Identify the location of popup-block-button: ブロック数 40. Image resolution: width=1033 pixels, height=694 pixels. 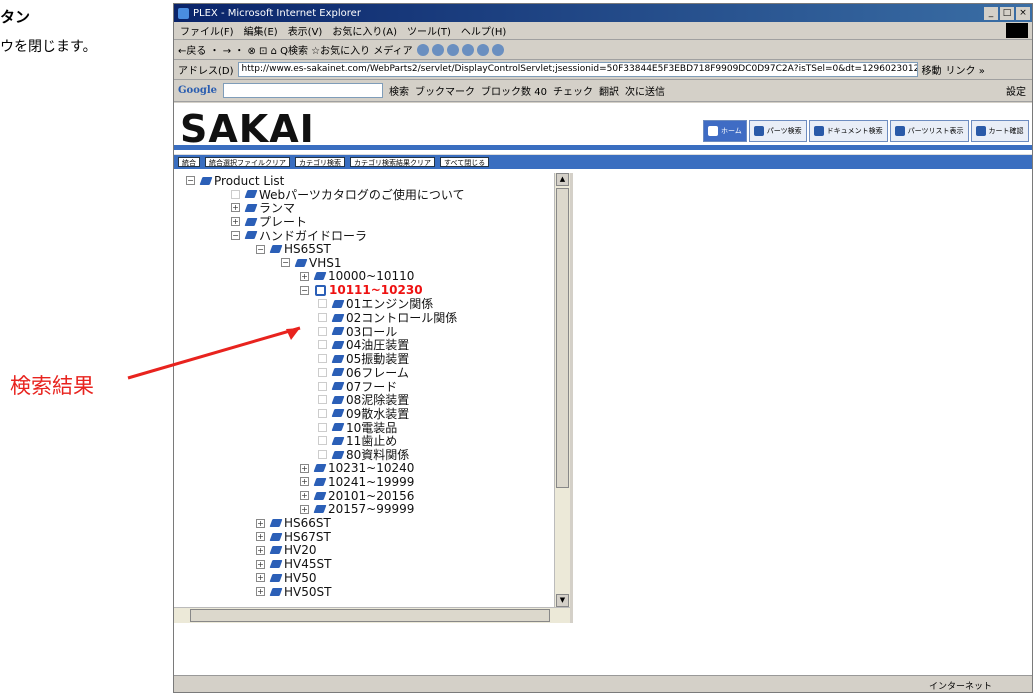
(514, 90).